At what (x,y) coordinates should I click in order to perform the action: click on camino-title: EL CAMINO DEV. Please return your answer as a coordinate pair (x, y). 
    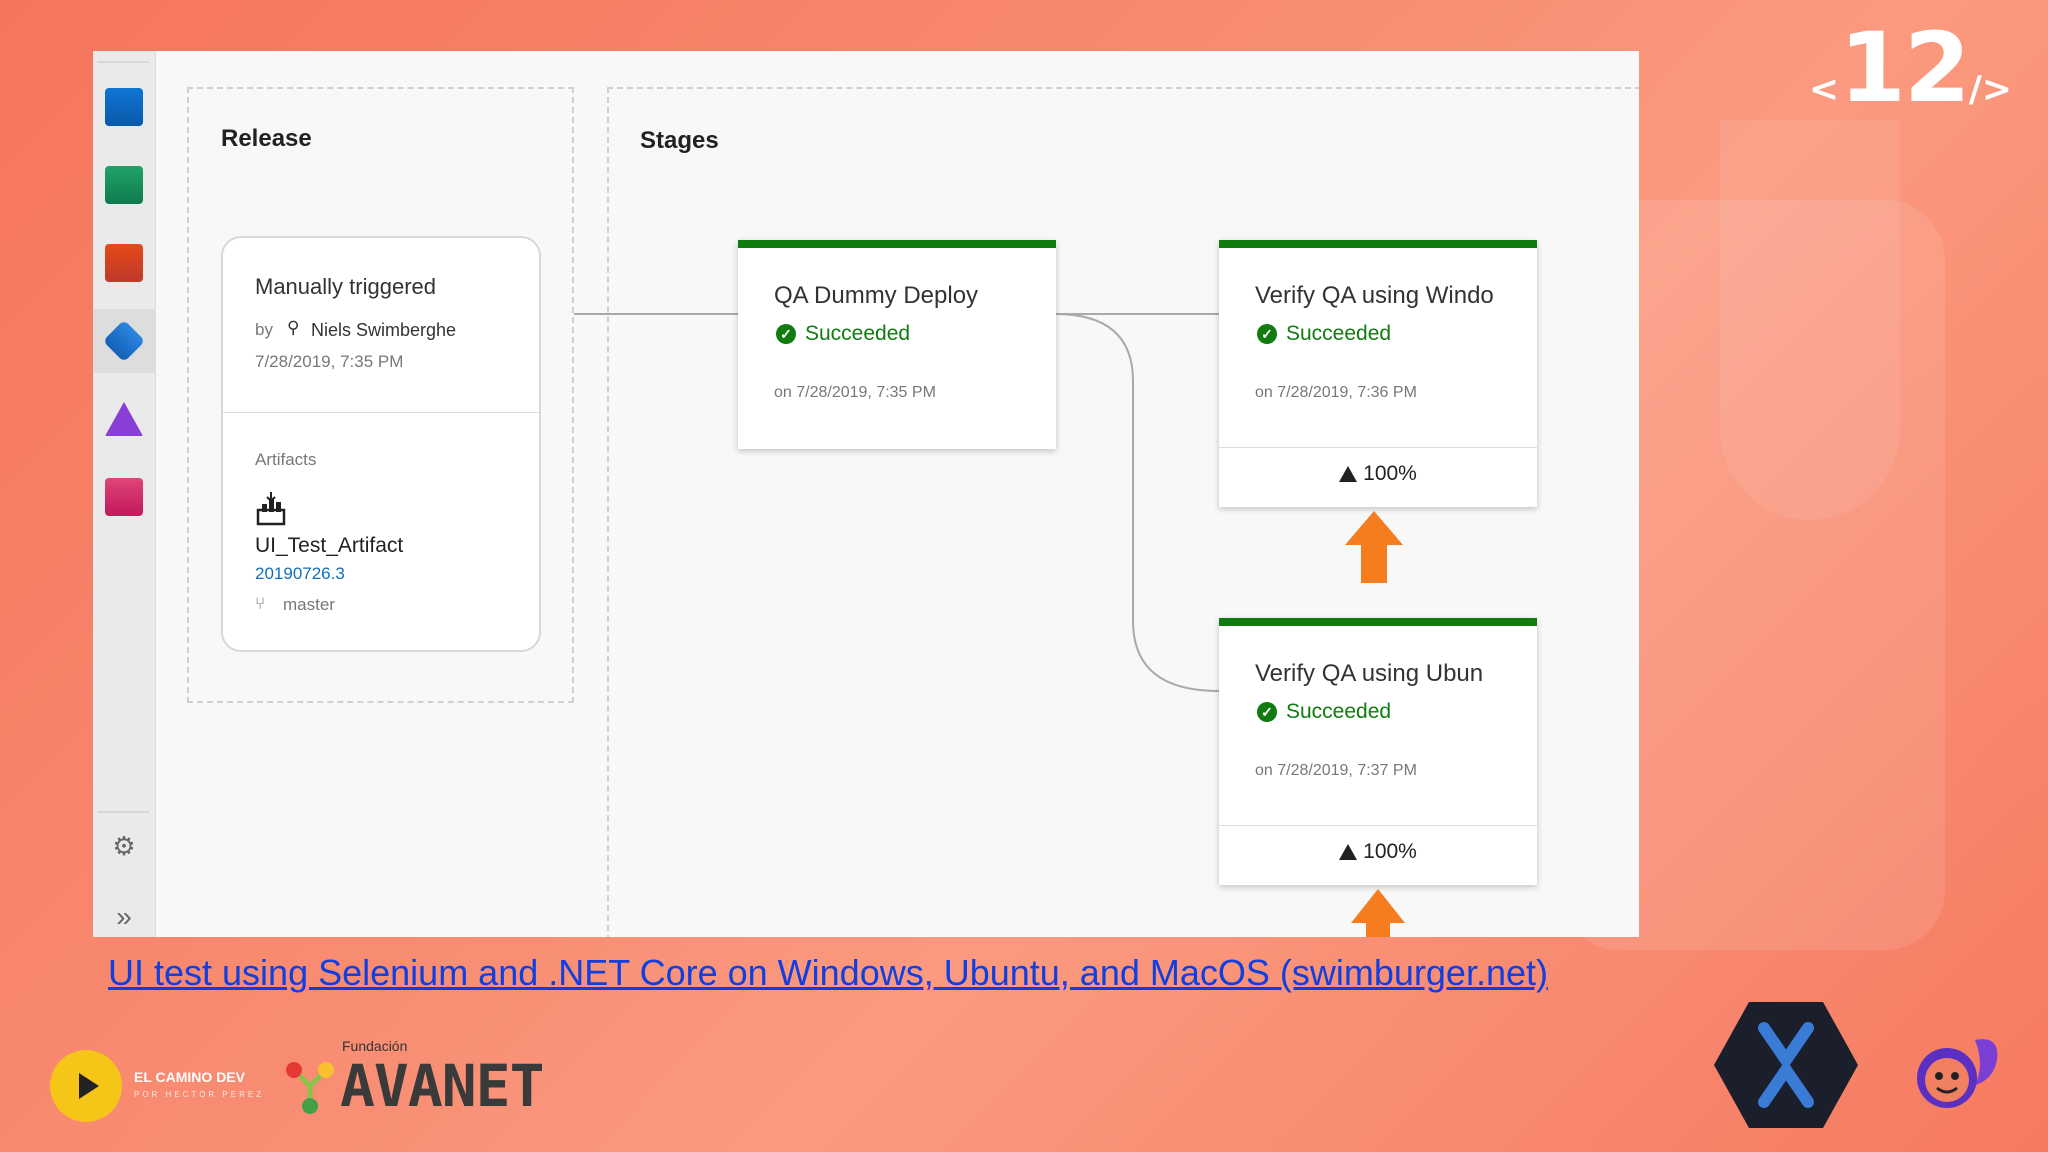
    Looking at the image, I should click on (189, 1077).